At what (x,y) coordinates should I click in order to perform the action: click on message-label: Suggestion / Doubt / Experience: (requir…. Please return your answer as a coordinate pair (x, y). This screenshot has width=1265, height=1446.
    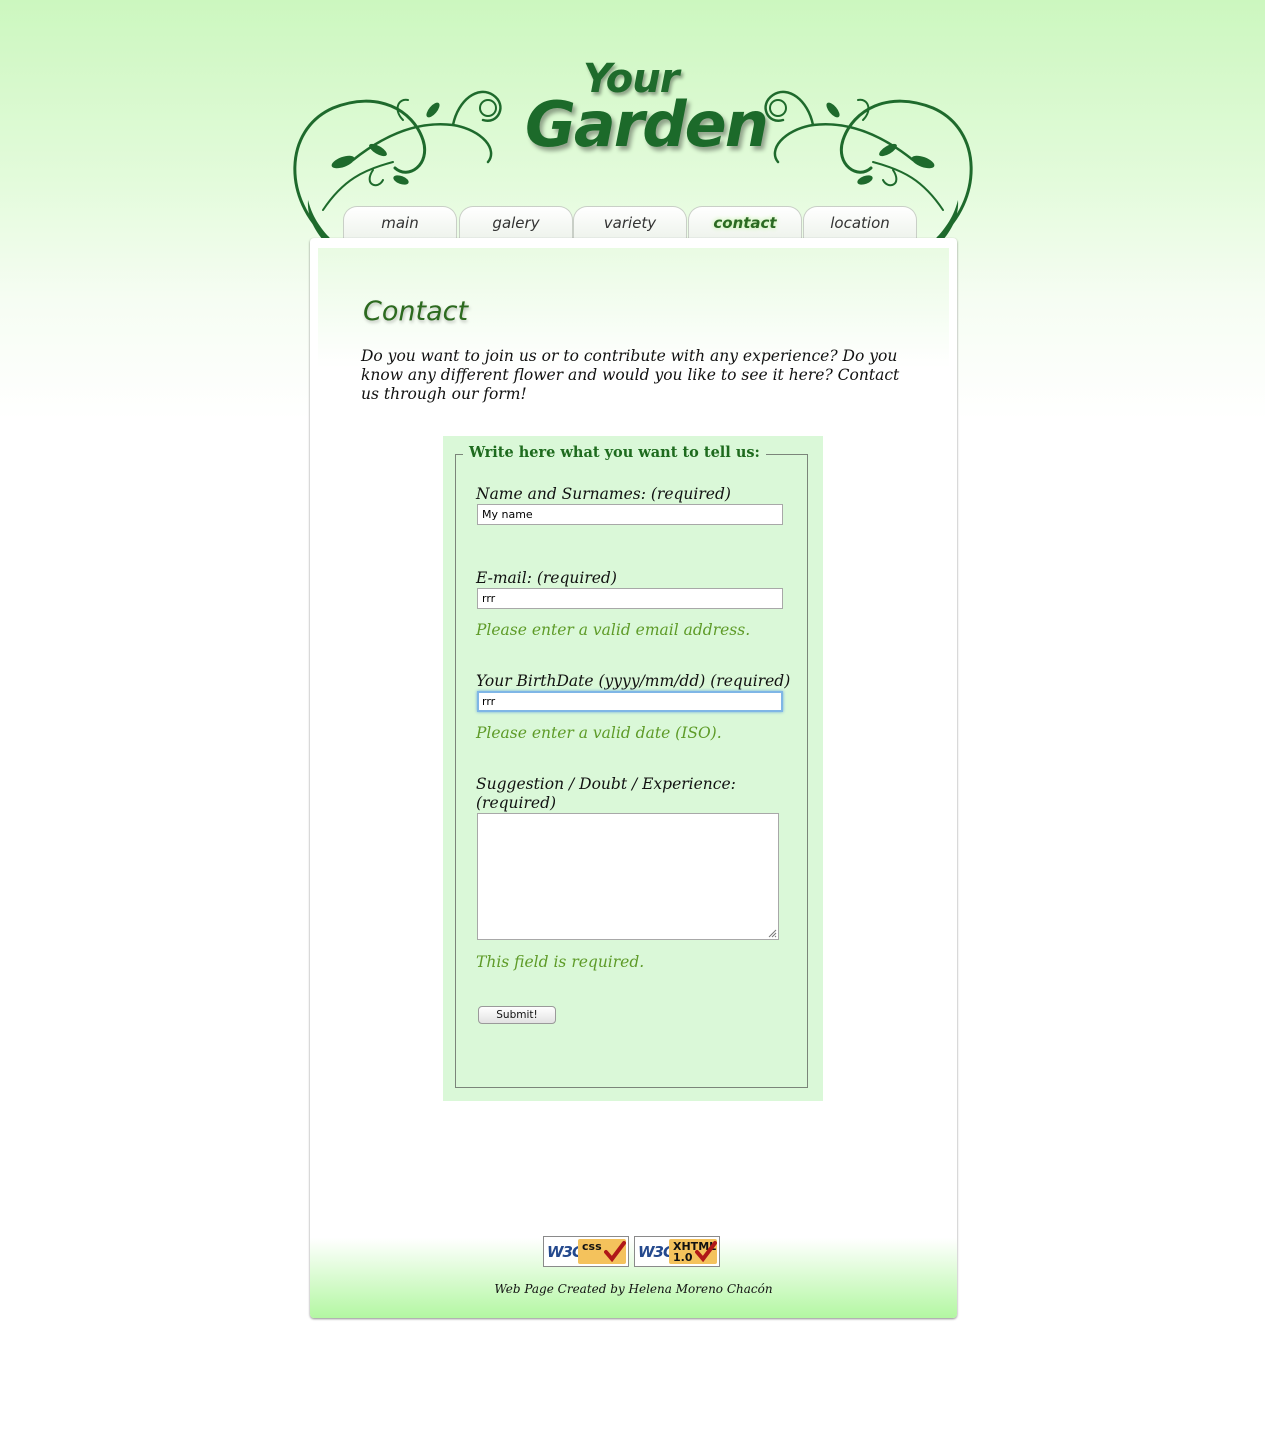
    Looking at the image, I should click on (606, 793).